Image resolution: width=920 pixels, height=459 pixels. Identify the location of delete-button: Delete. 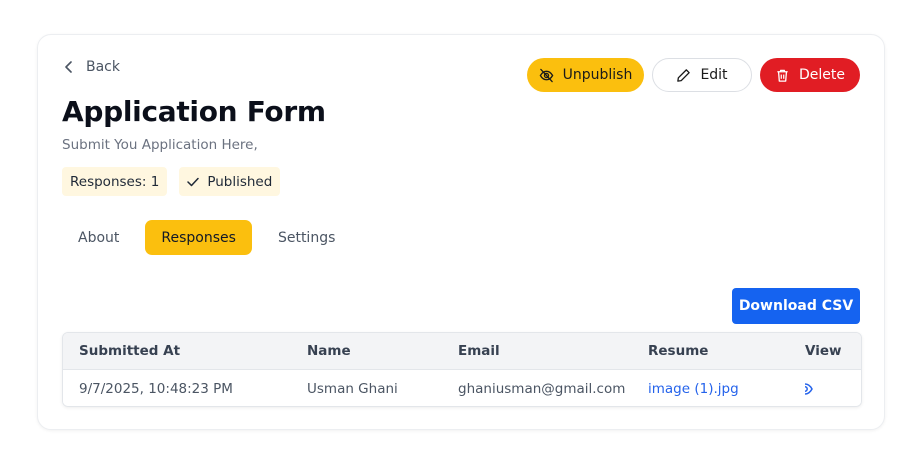
(810, 75).